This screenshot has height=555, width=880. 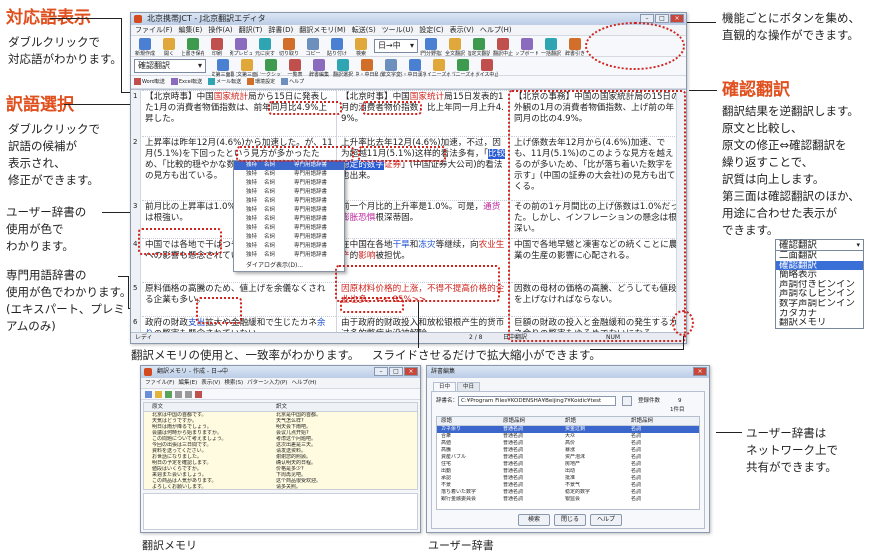 I want to click on toolbar-button: 上書き保存, so click(x=193, y=47).